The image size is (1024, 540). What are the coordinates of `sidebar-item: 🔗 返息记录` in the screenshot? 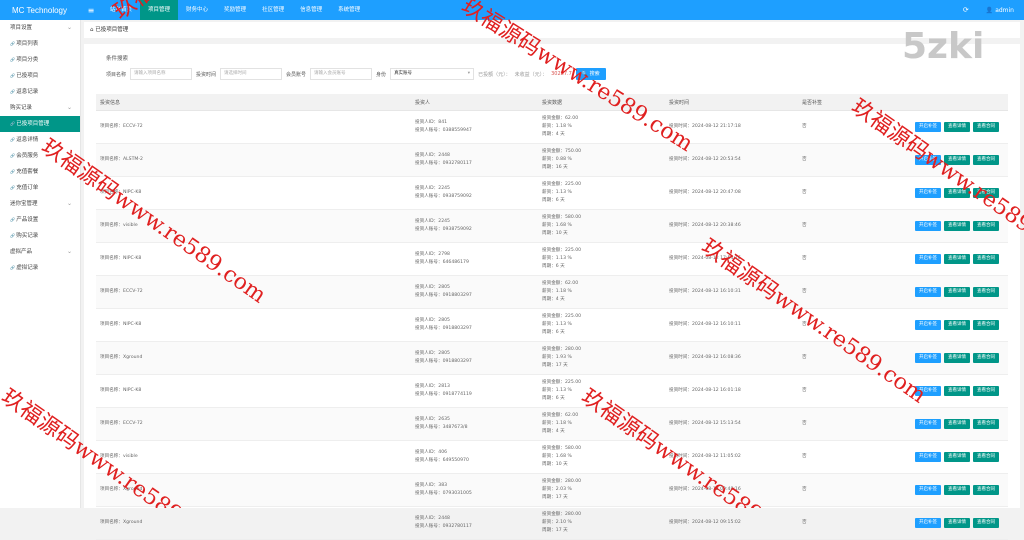 It's located at (40, 92).